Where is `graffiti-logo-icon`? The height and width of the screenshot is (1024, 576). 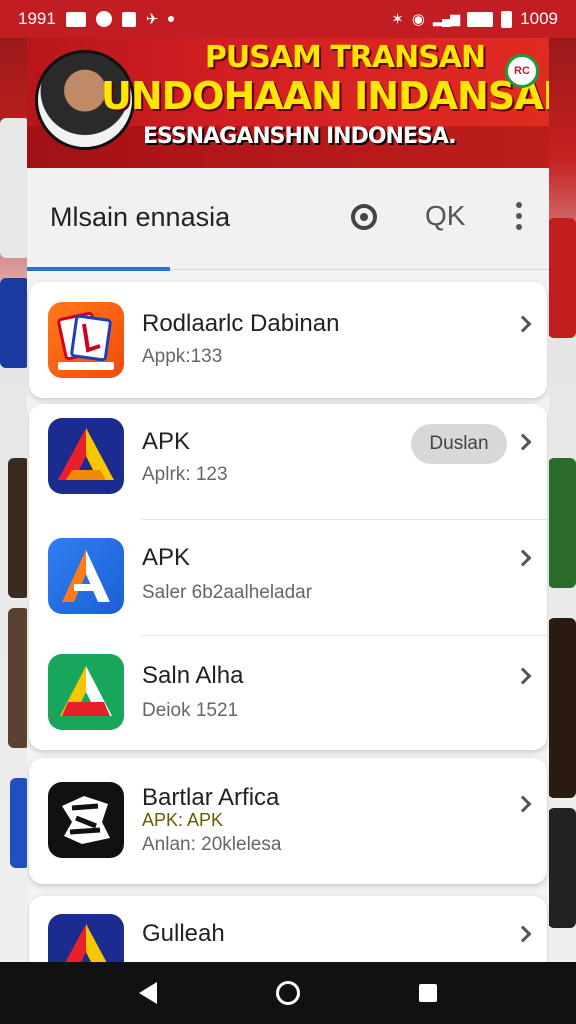 graffiti-logo-icon is located at coordinates (86, 820).